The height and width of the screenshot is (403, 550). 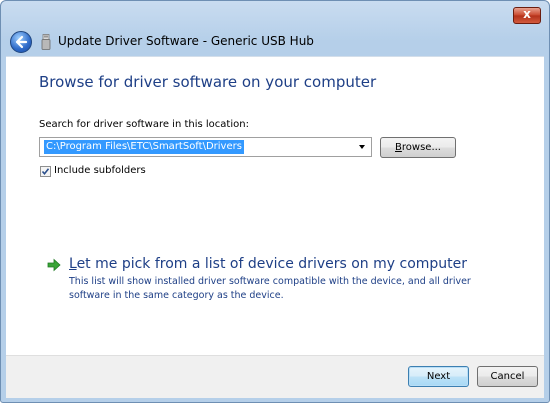 I want to click on browse-accel: B, so click(x=398, y=147).